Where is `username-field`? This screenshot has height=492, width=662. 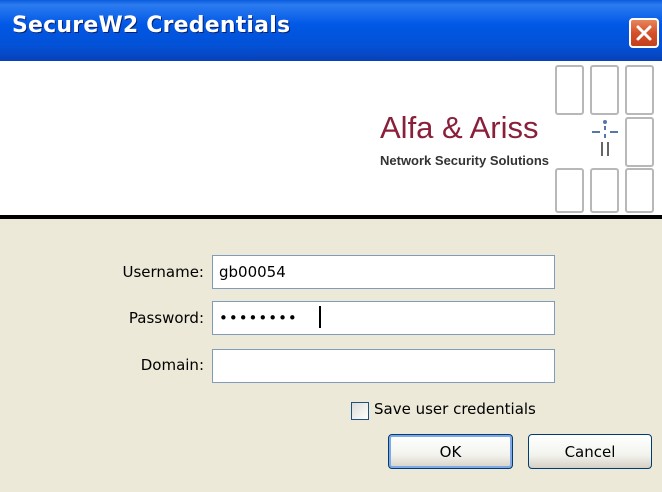
username-field is located at coordinates (383, 272).